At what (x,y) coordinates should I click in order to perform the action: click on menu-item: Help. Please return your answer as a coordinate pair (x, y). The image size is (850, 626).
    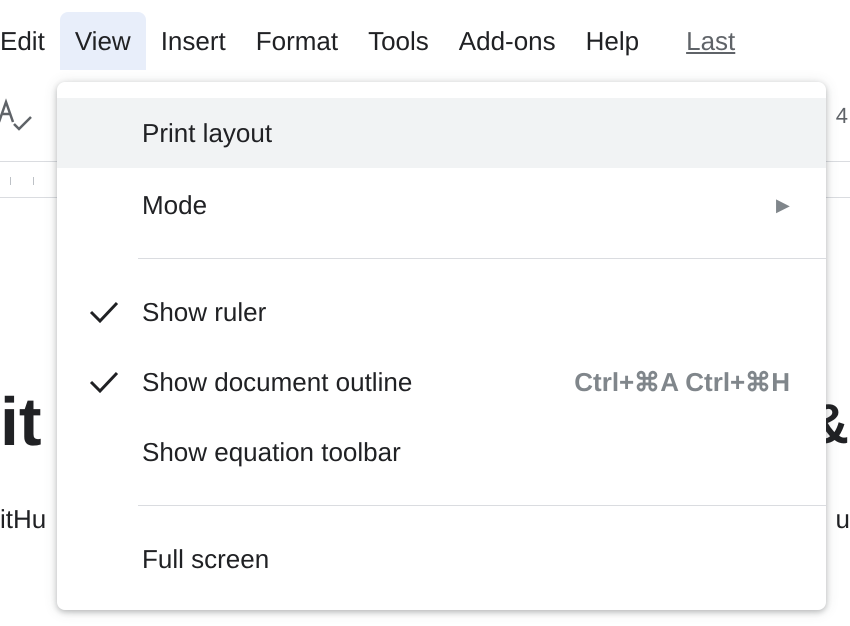
    Looking at the image, I should click on (612, 41).